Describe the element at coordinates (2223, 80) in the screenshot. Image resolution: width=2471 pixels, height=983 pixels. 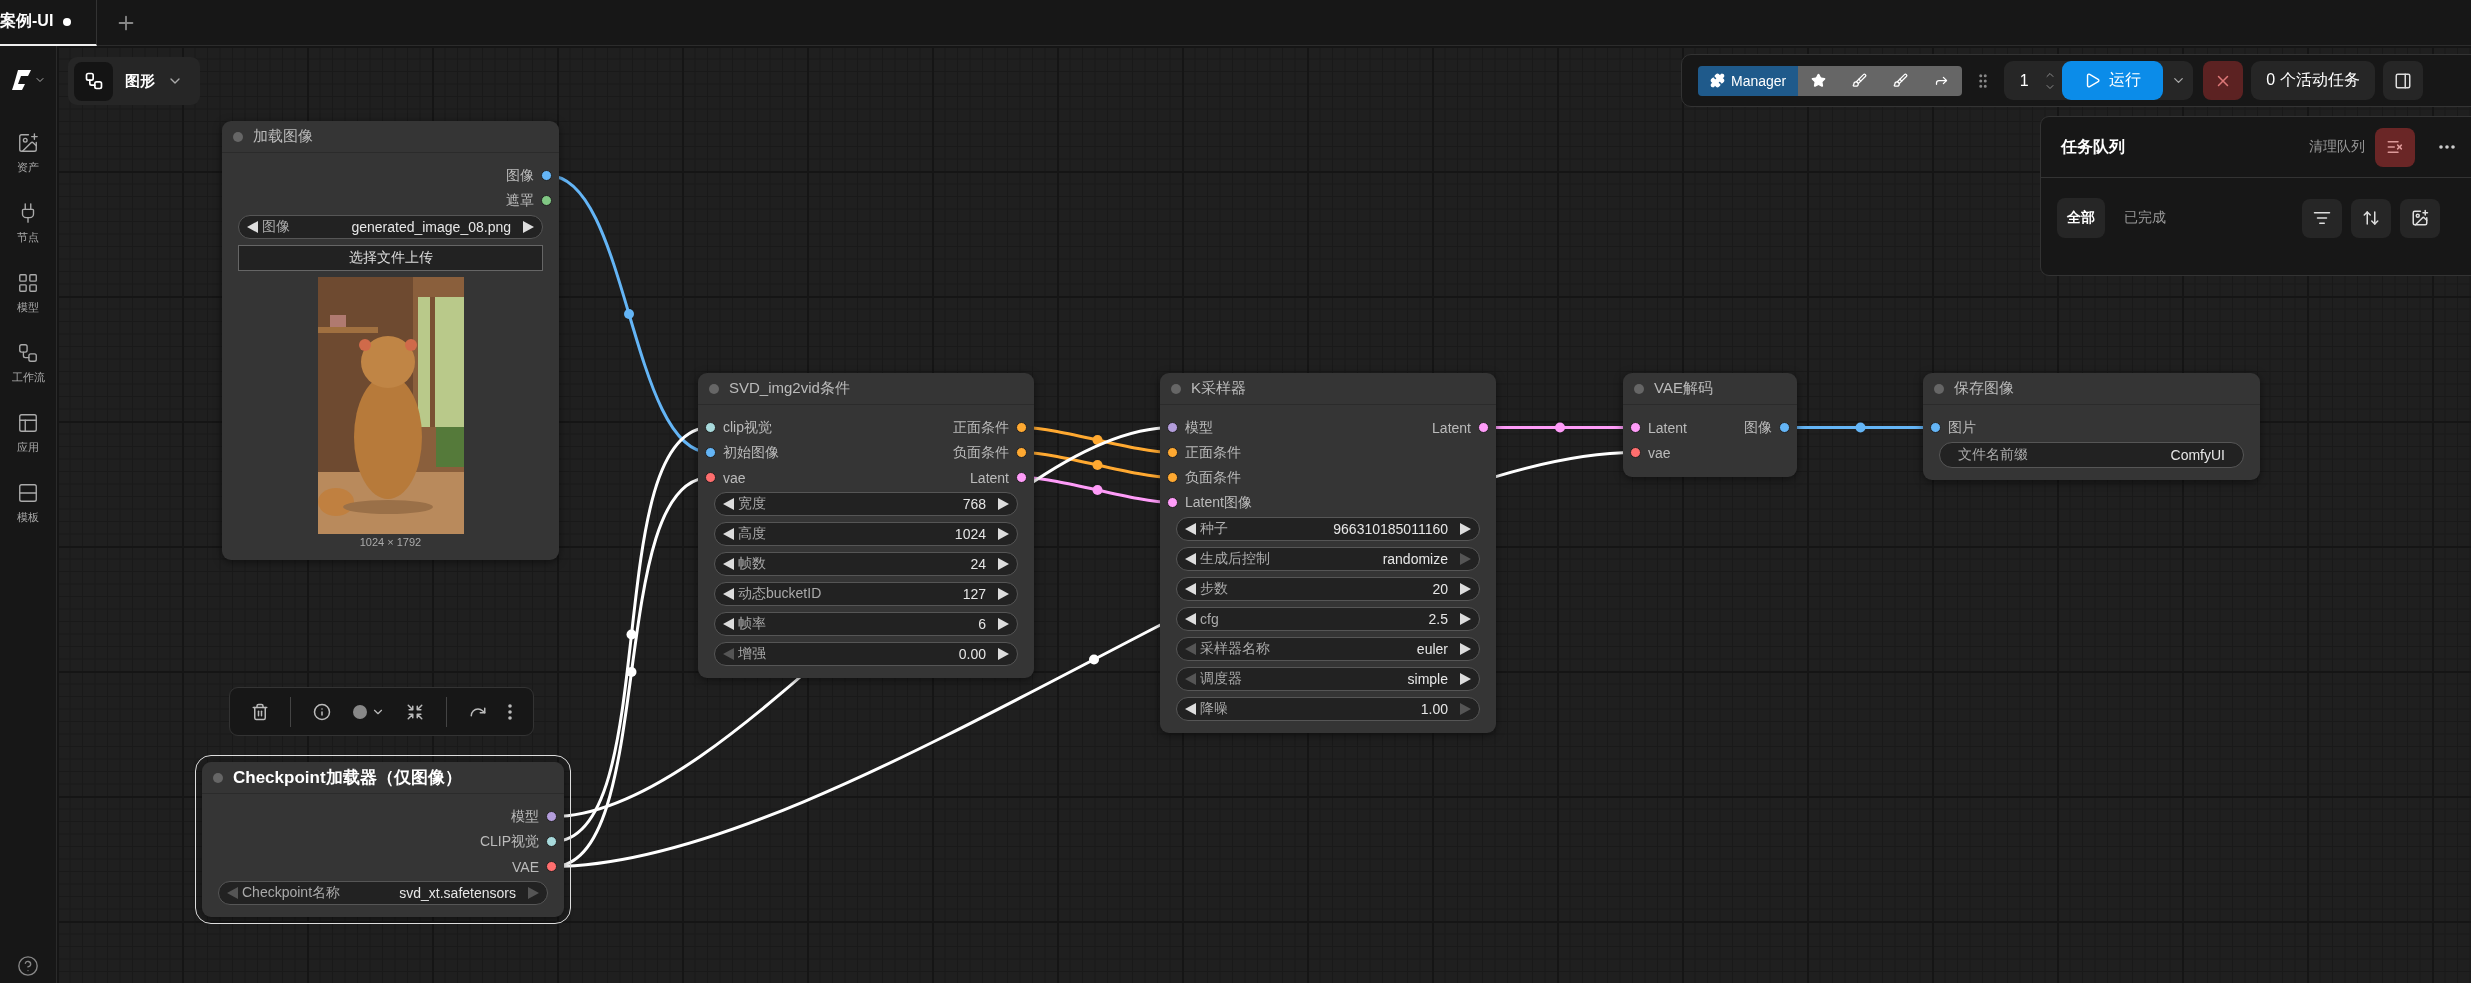
I see `cancel-button` at that location.